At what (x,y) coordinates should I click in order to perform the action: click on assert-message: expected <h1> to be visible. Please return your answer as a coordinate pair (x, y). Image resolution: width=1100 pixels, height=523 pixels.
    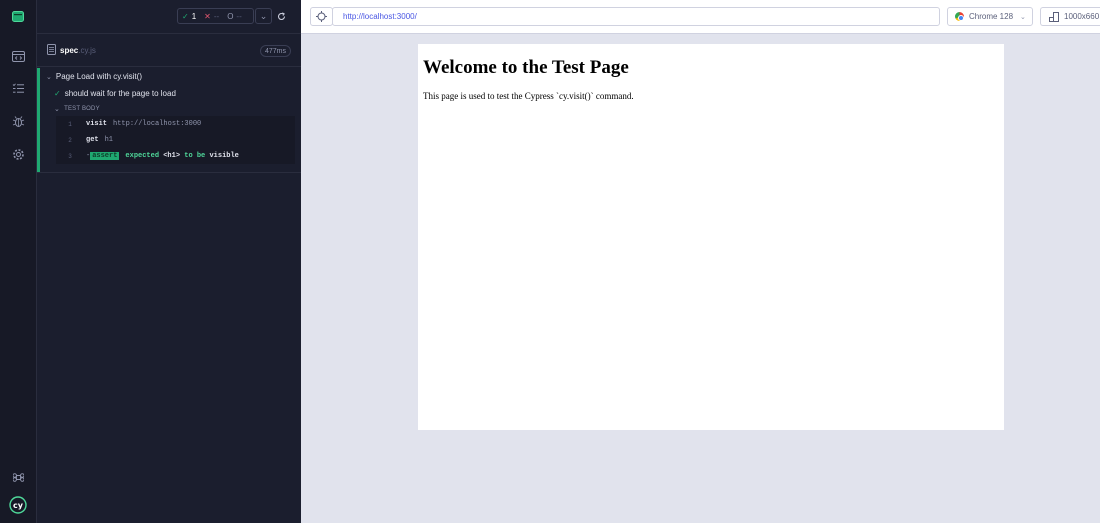
    Looking at the image, I should click on (181, 156).